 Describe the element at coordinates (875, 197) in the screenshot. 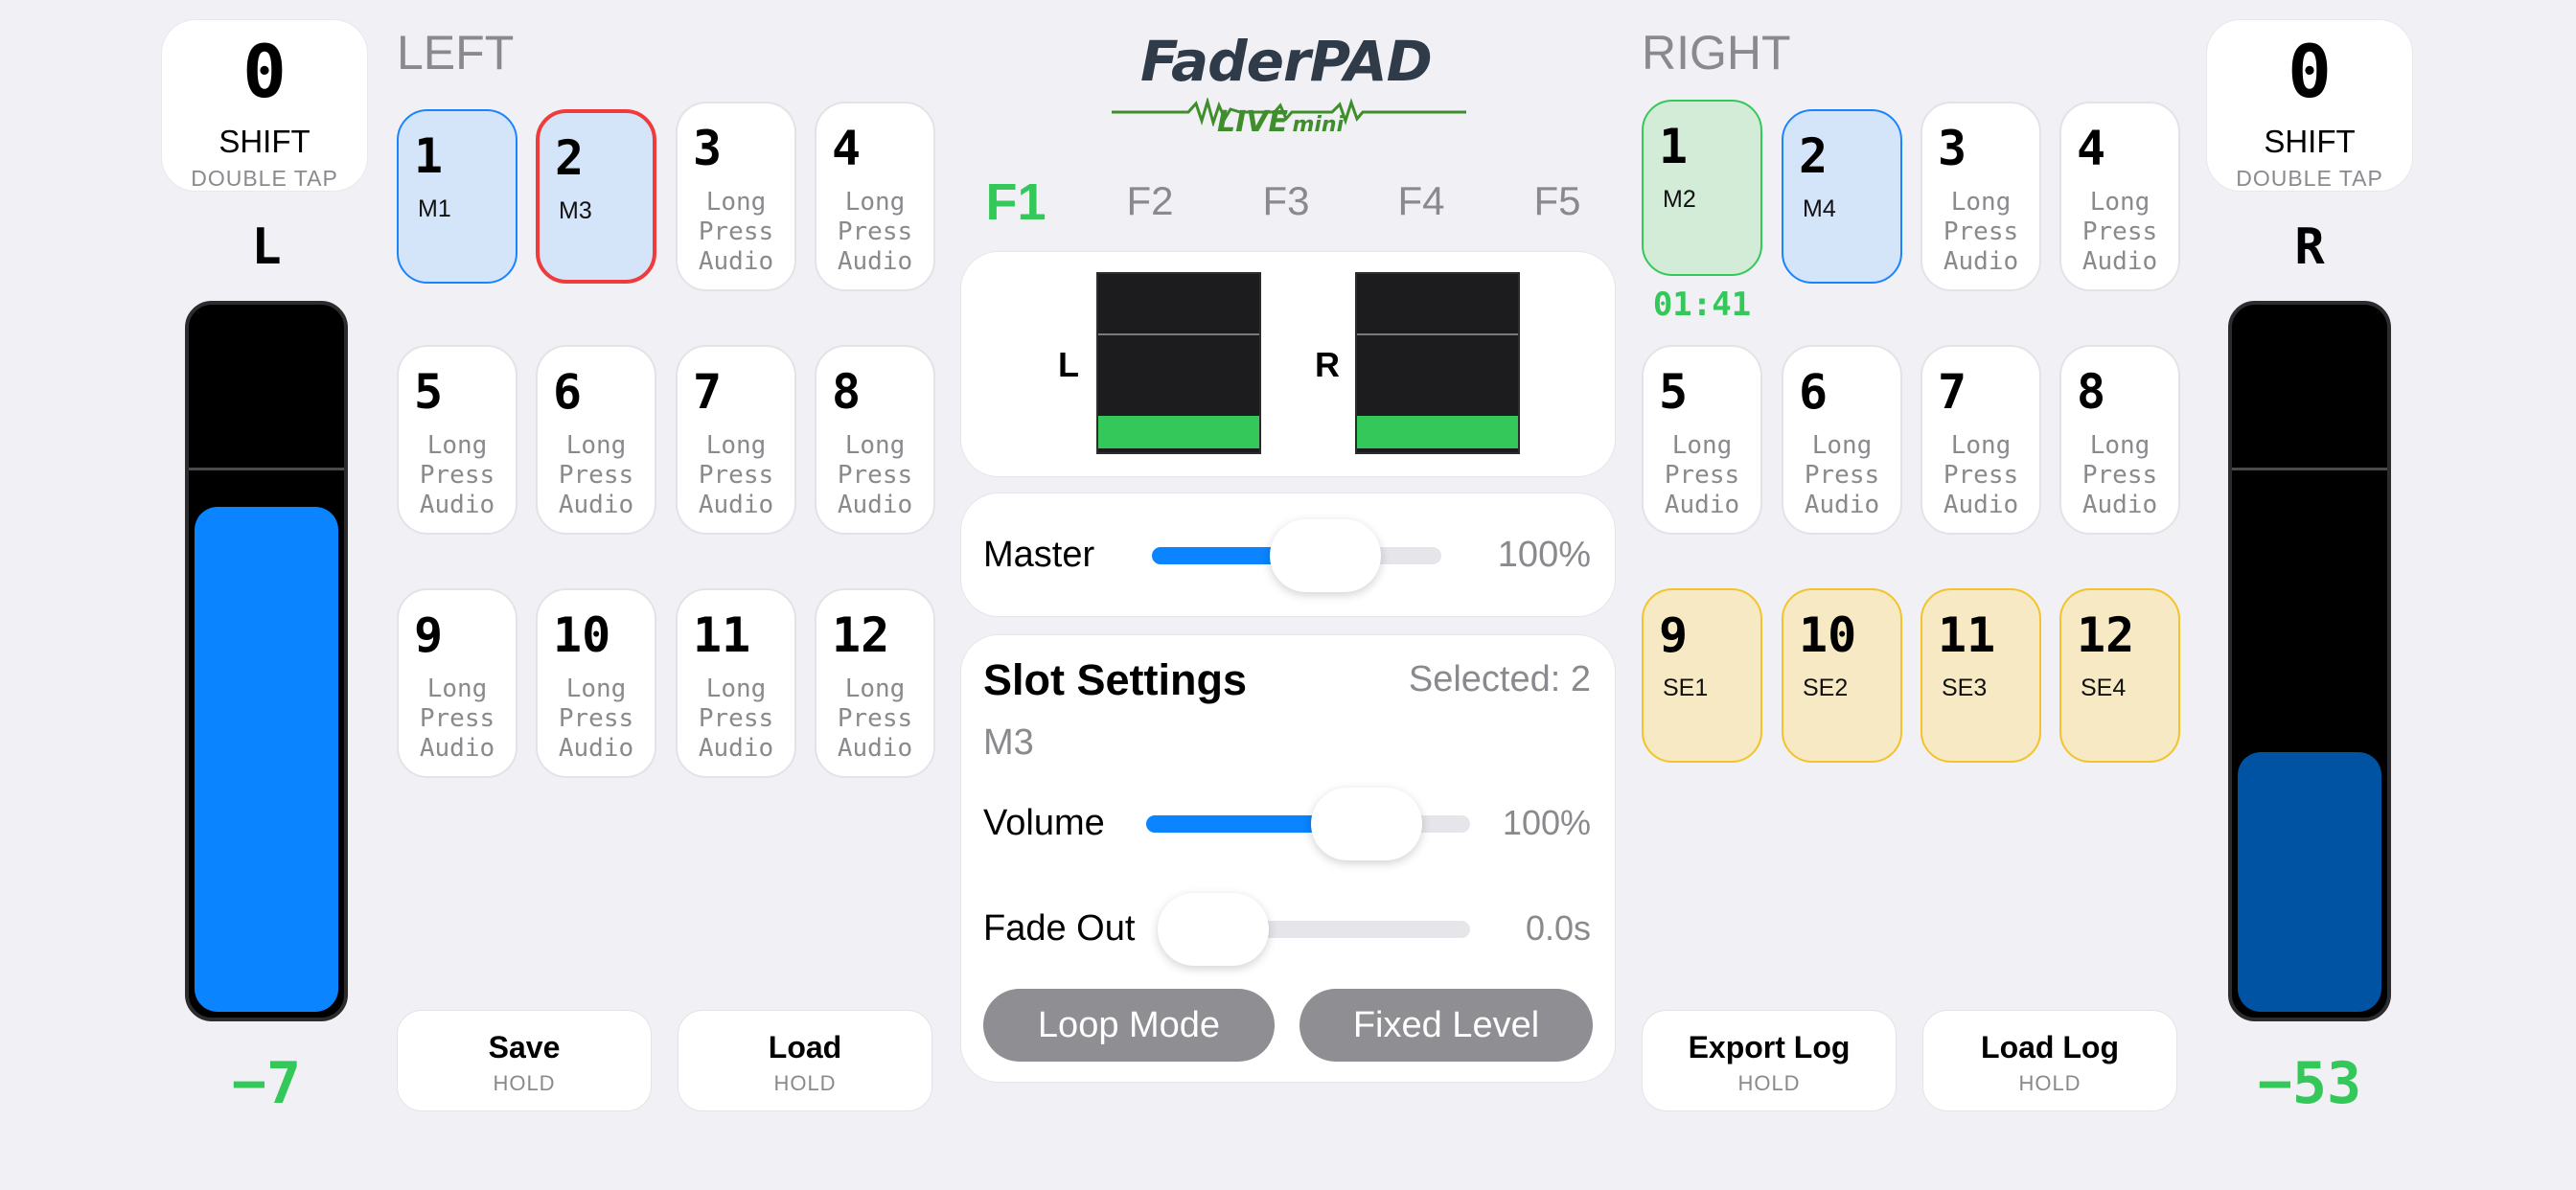

I see `left-pad-4: 4 Long Press Audio` at that location.